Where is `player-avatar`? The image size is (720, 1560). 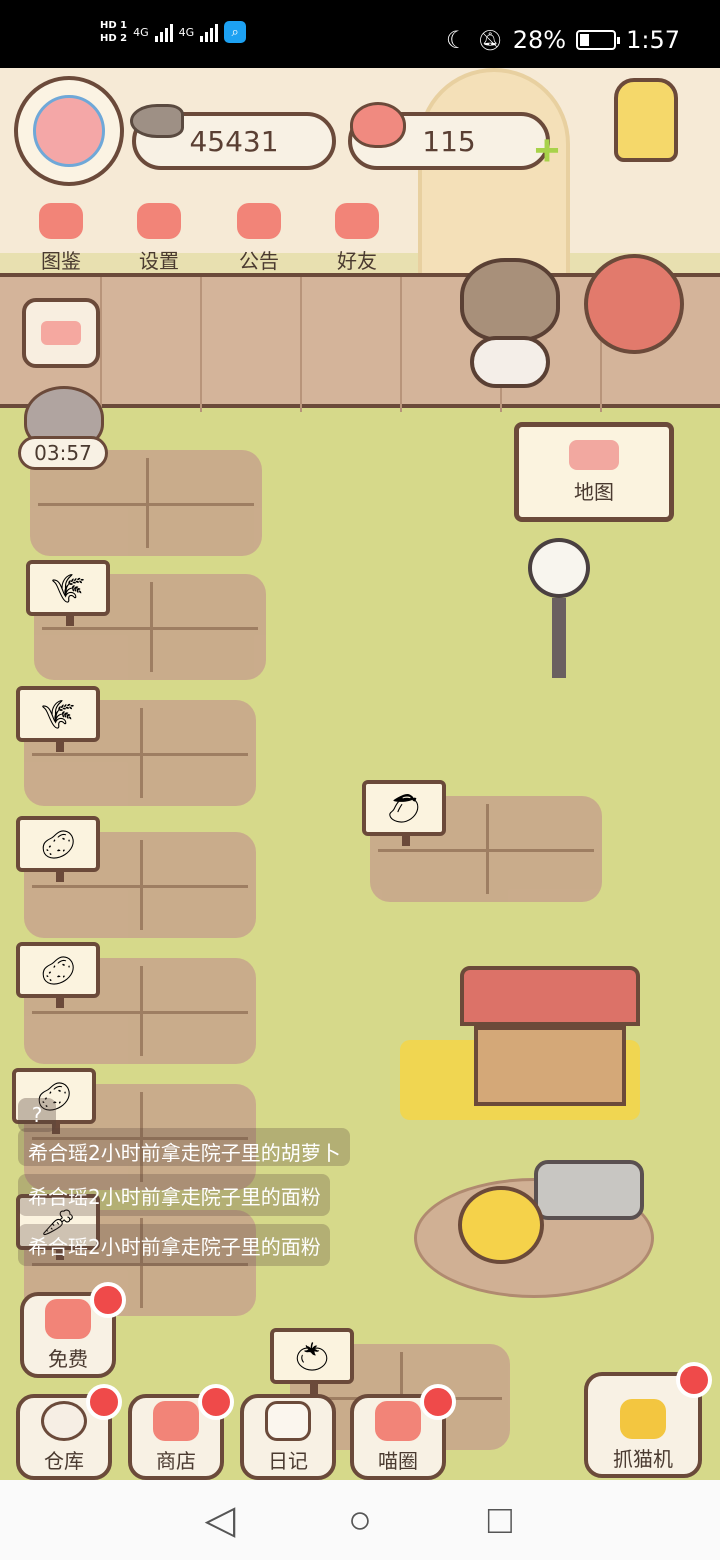 player-avatar is located at coordinates (69, 131).